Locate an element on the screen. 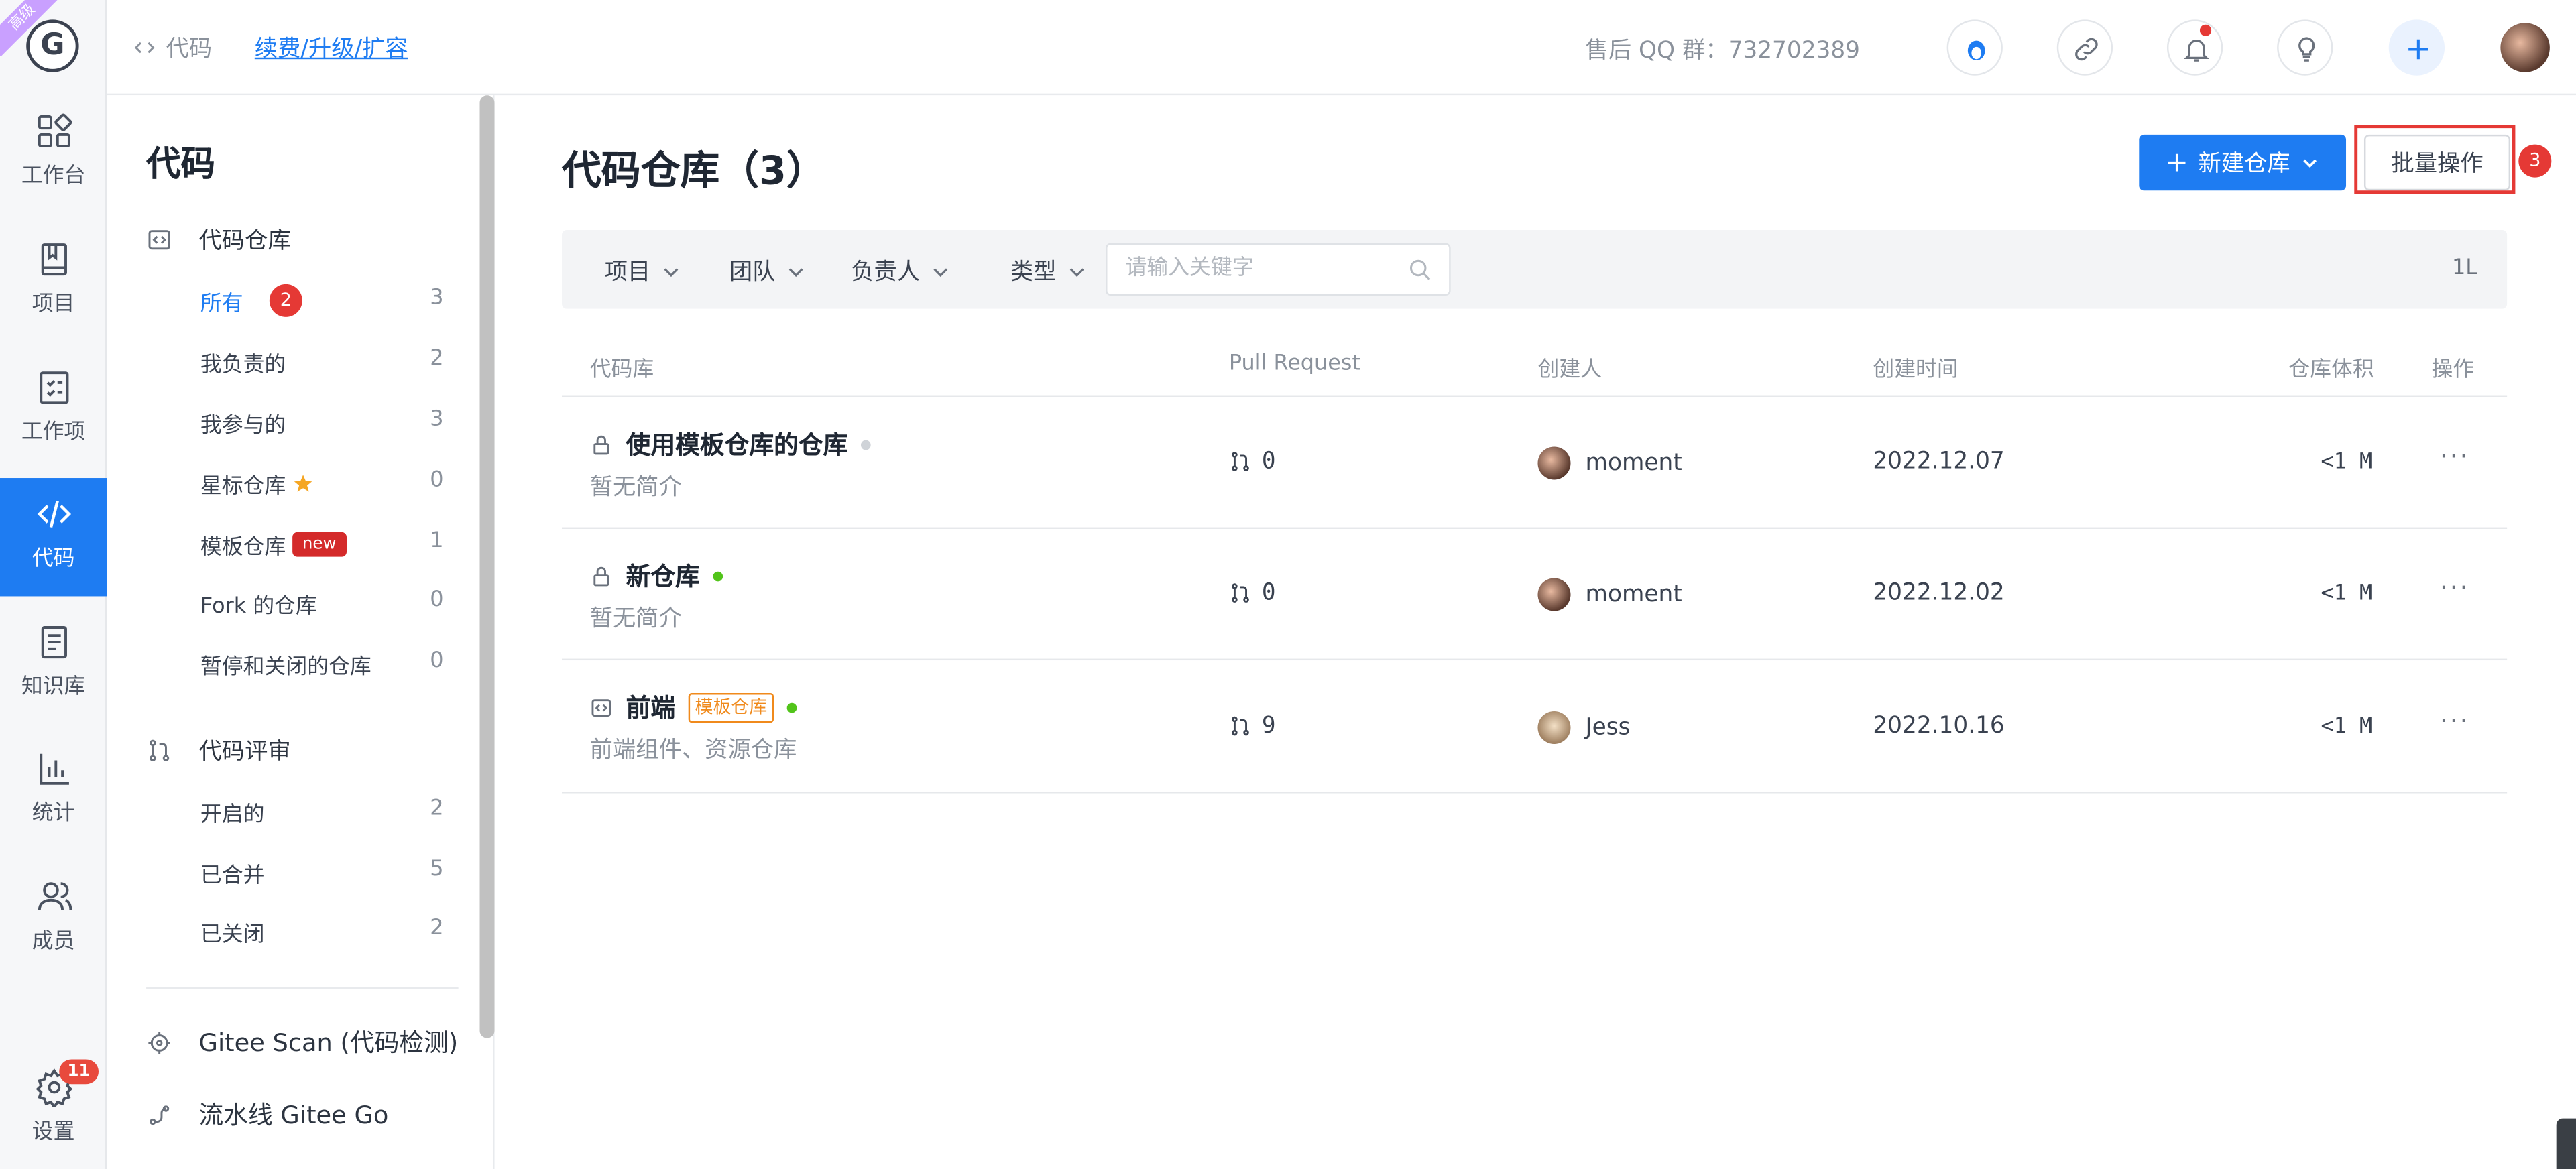 This screenshot has width=2576, height=1169. bar-chart-icon is located at coordinates (53, 768).